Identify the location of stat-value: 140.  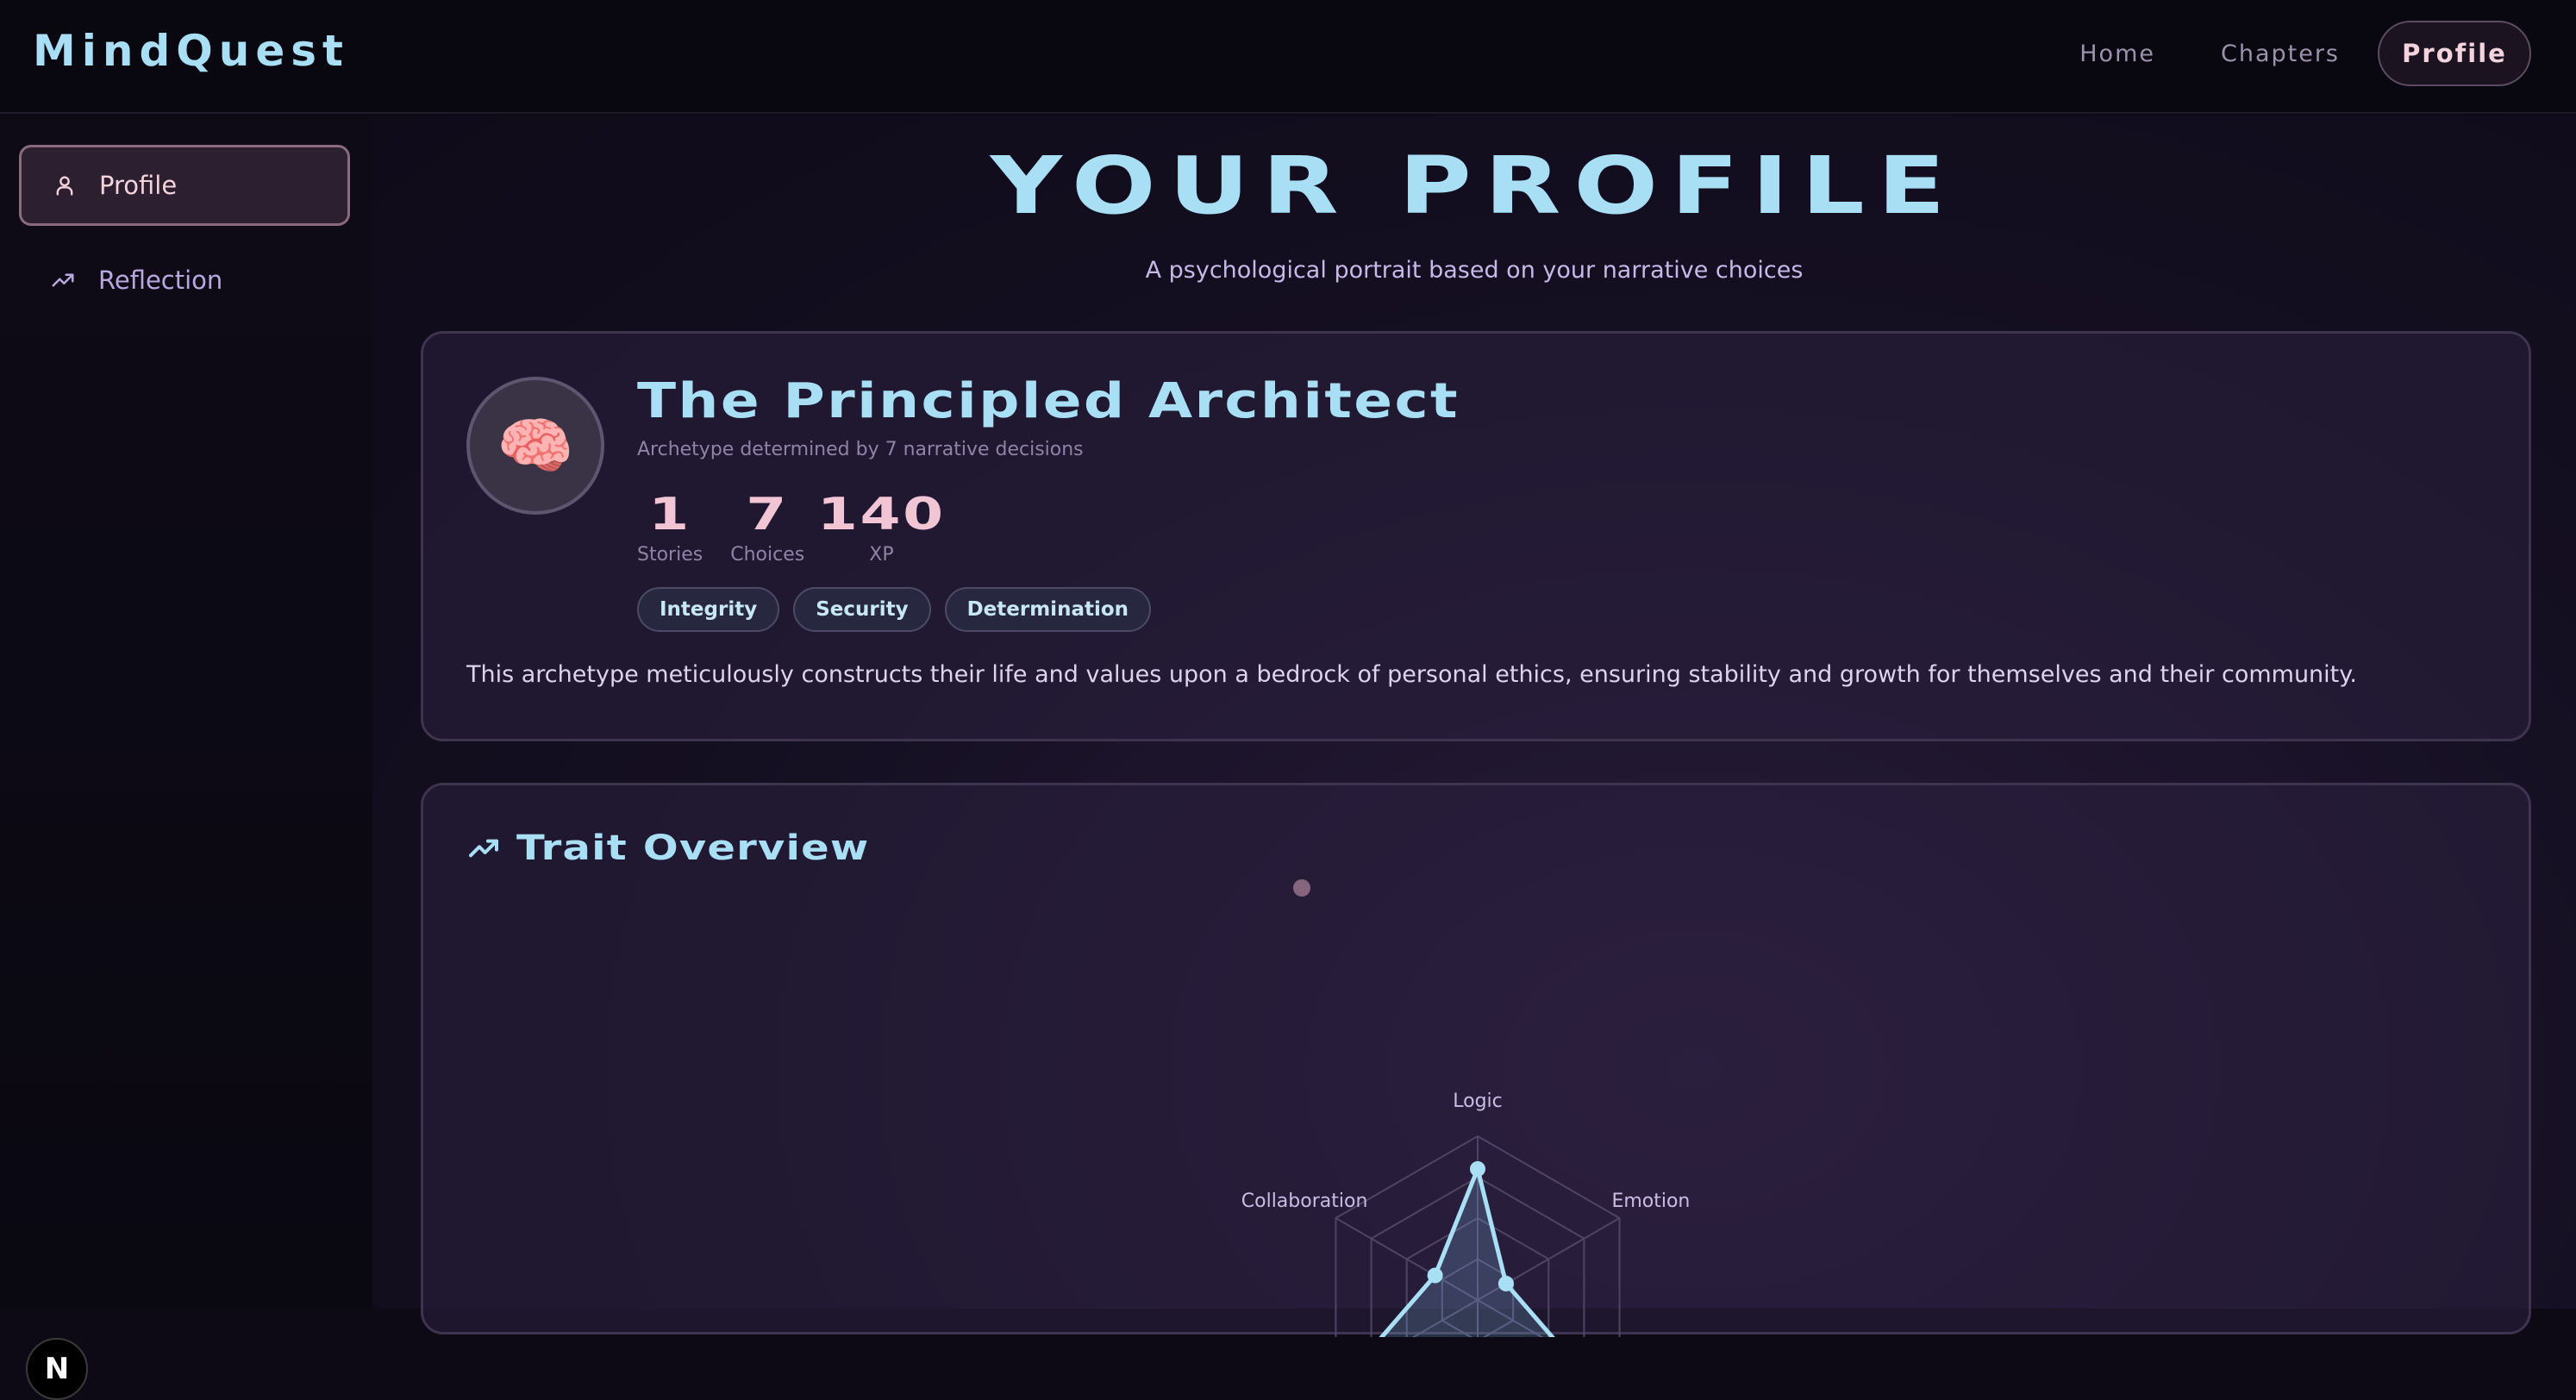
(882, 515).